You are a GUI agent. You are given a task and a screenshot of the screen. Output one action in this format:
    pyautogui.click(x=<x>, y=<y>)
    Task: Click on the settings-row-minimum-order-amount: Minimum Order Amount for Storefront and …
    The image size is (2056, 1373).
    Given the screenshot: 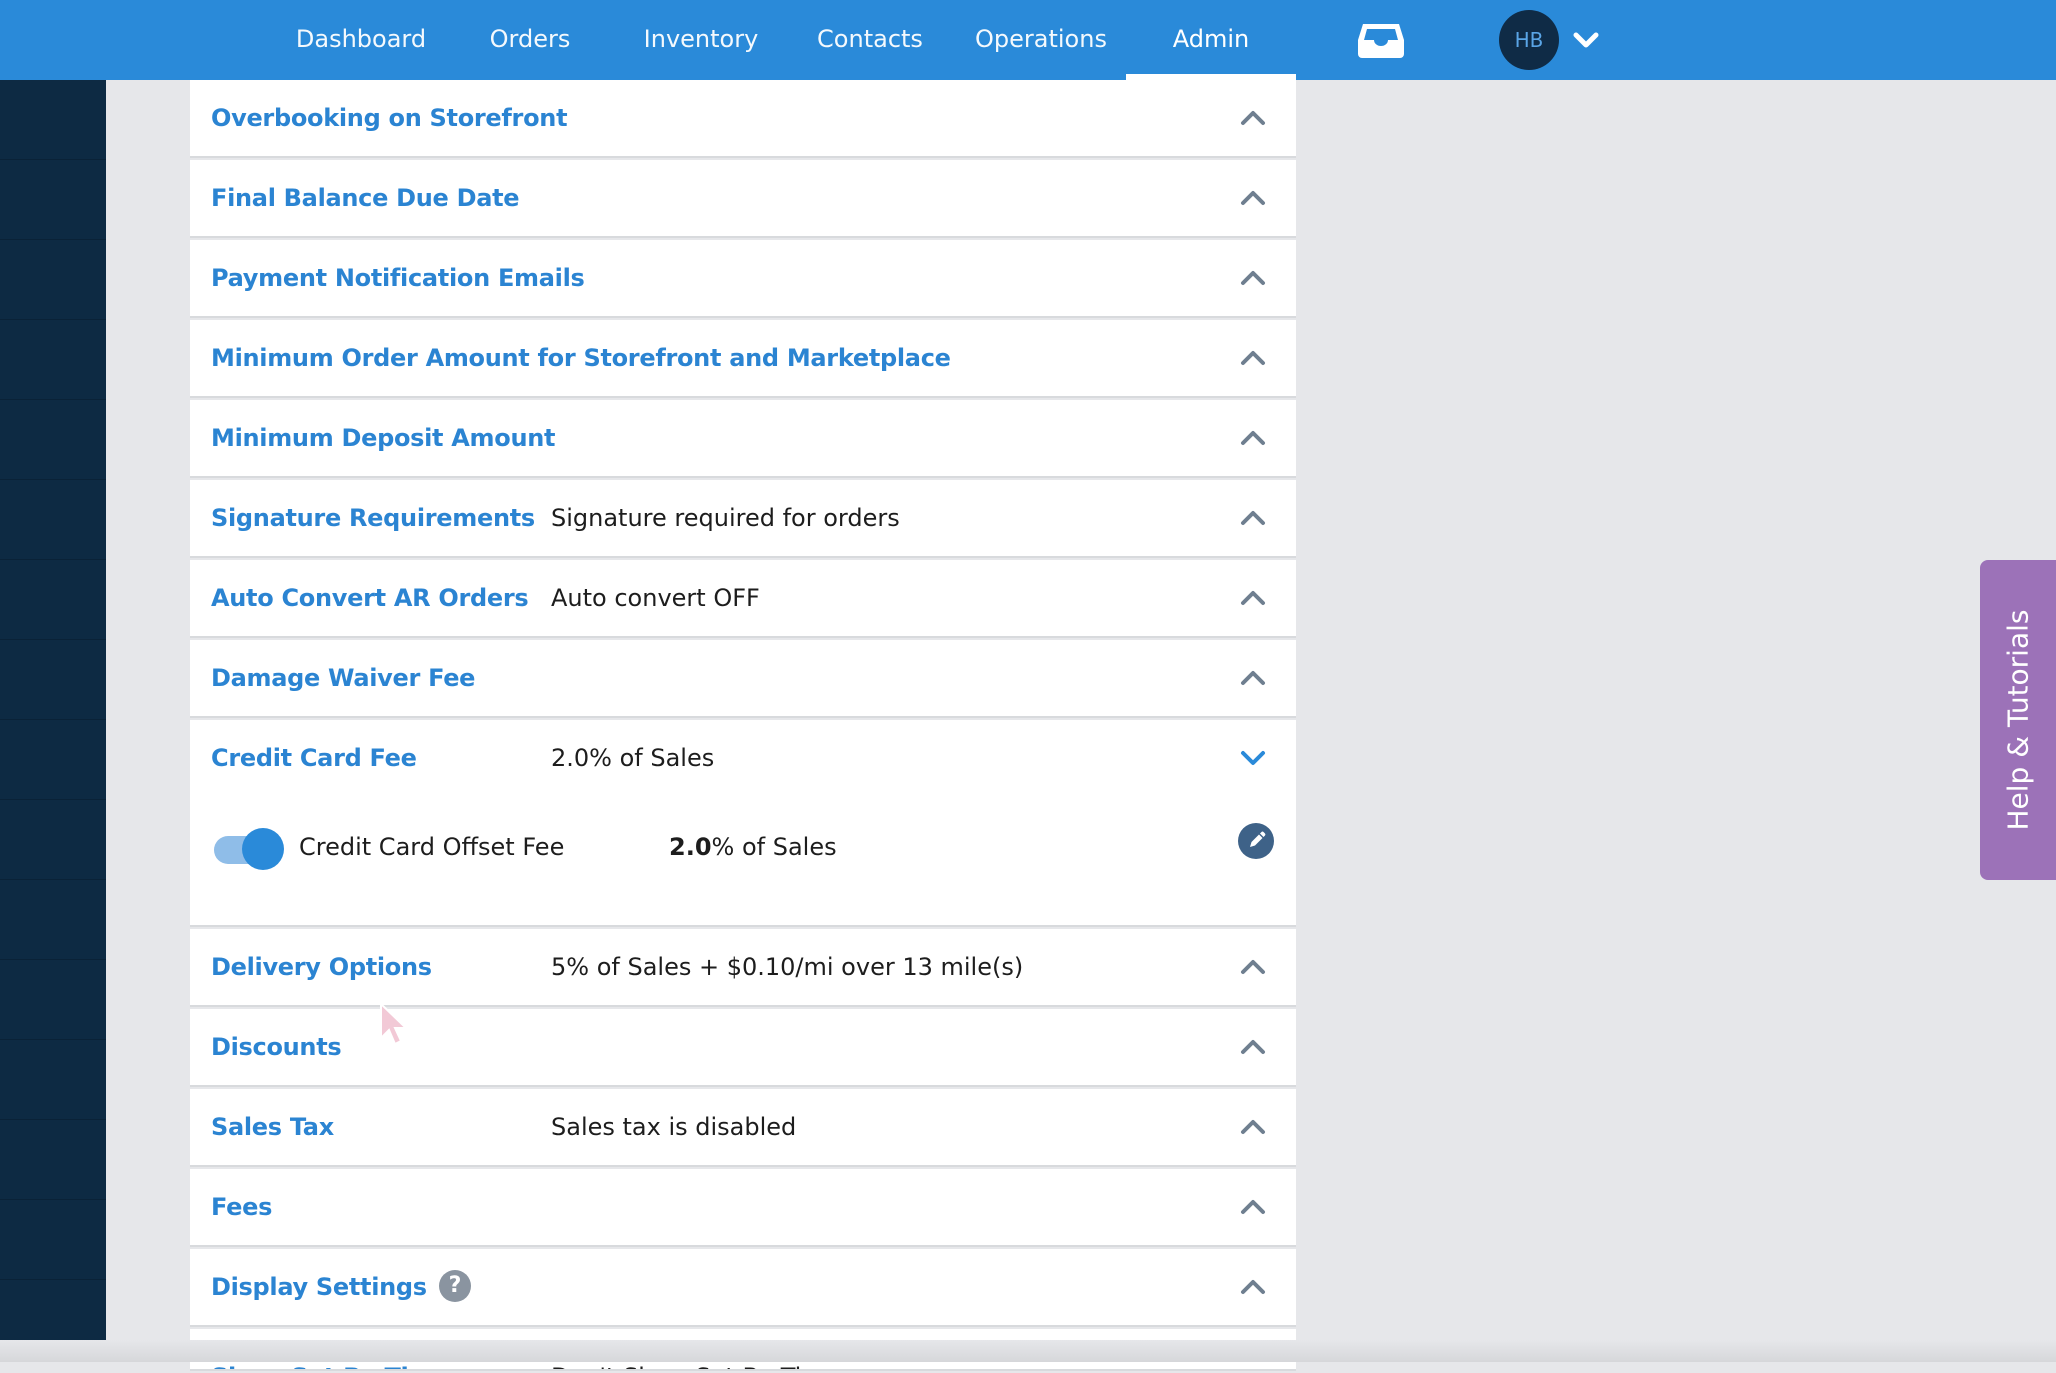 What is the action you would take?
    pyautogui.click(x=743, y=358)
    